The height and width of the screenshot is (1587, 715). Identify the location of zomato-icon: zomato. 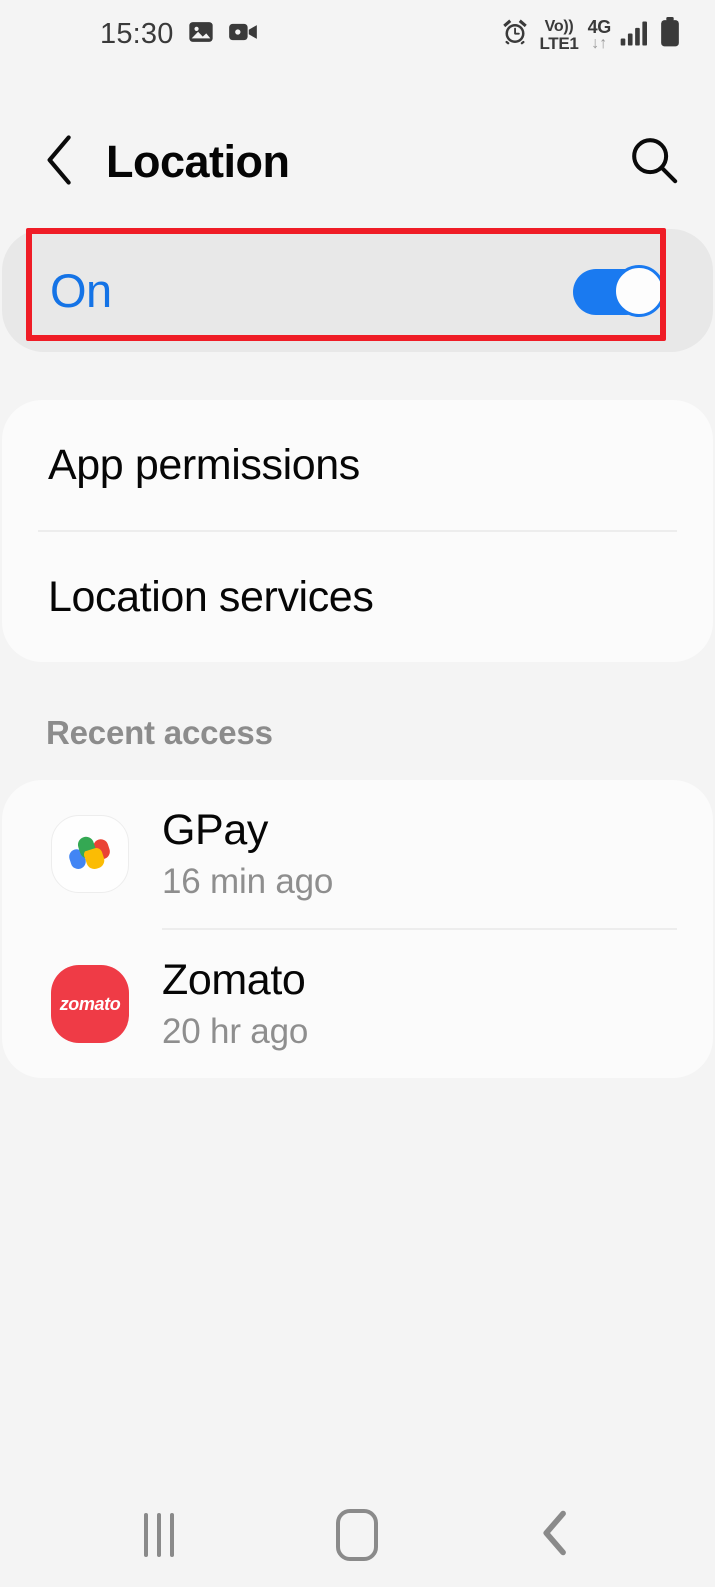
(90, 1004).